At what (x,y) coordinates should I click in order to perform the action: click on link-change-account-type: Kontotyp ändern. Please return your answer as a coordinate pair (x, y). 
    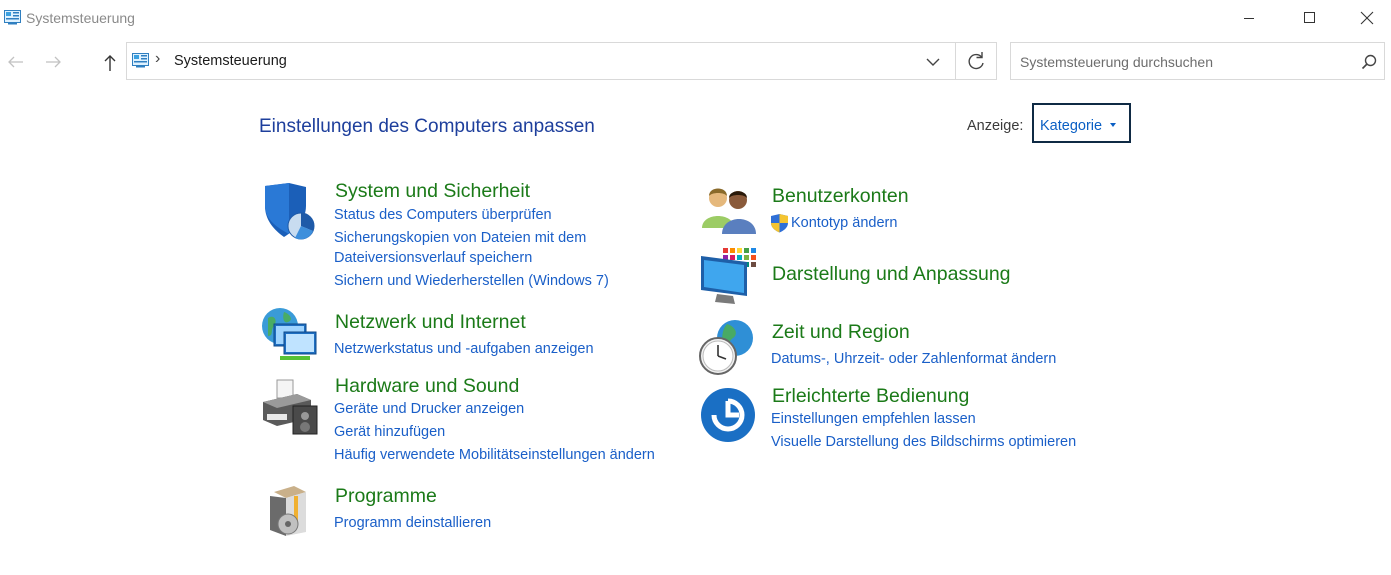
    Looking at the image, I should click on (844, 223).